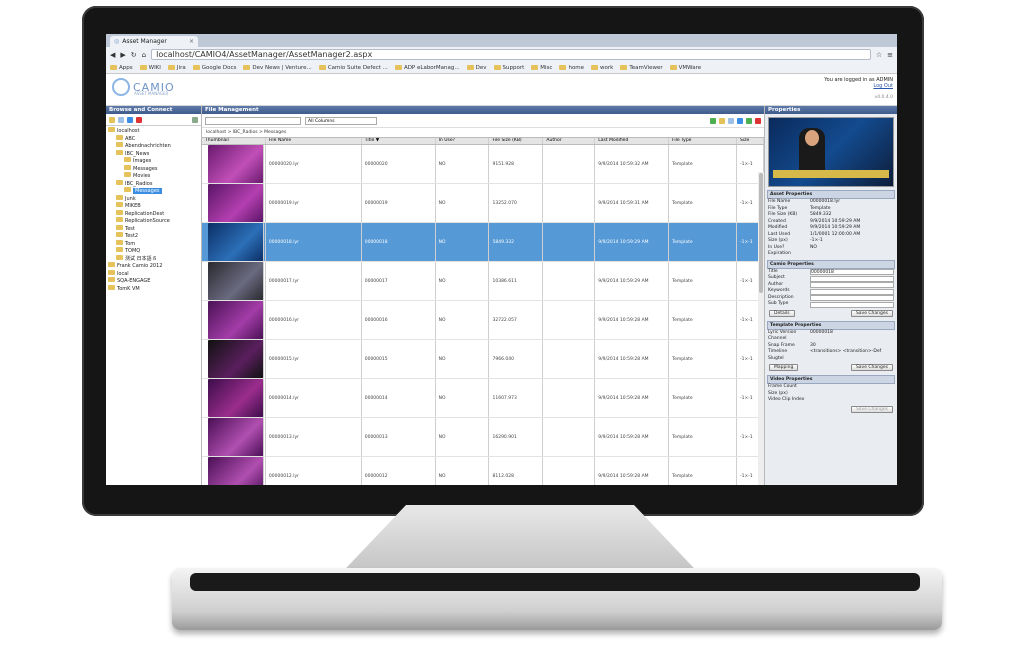 The width and height of the screenshot is (1024, 650). Describe the element at coordinates (171, 67) in the screenshot. I see `bookmark-folder-icon` at that location.